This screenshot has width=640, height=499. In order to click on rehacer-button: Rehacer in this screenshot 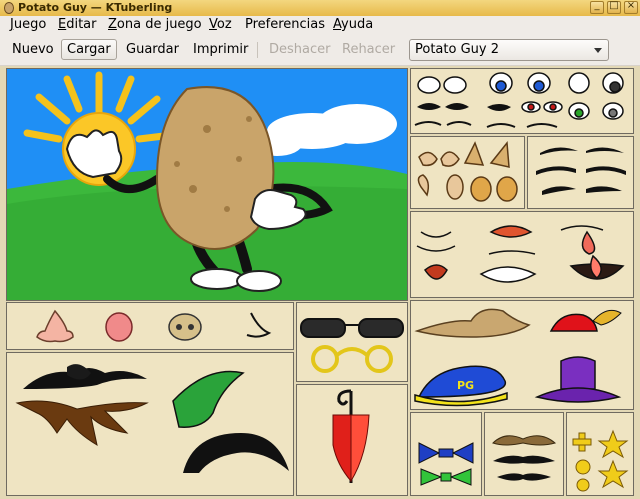, I will do `click(368, 49)`.